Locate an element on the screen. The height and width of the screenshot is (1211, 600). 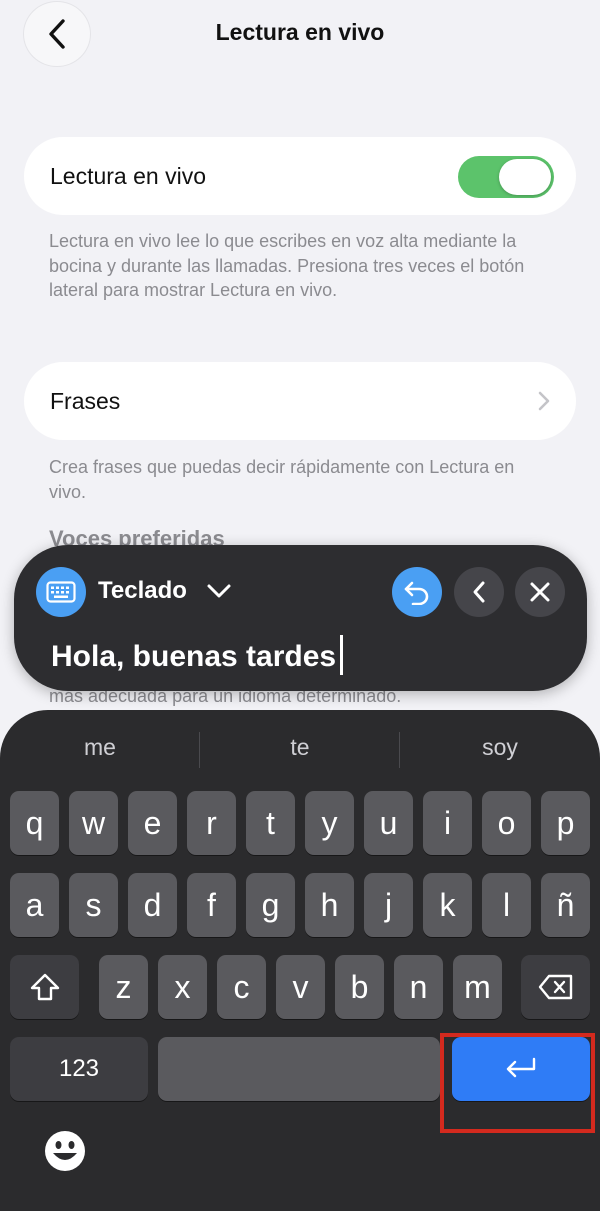
chevron-right-icon is located at coordinates (544, 401).